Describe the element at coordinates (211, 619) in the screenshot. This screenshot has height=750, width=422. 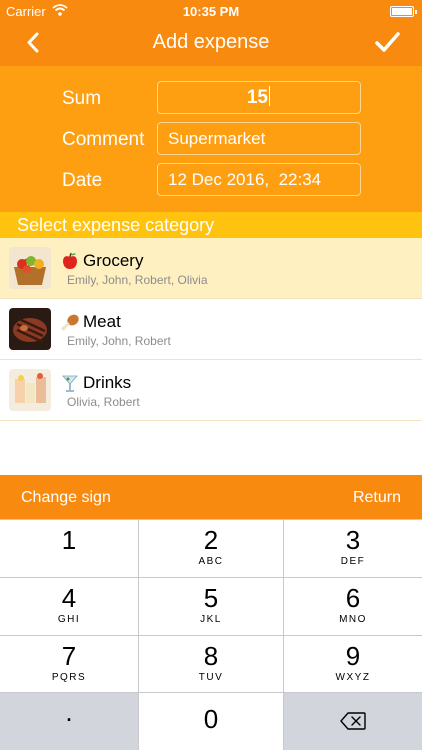
I see `key-letters: JKL` at that location.